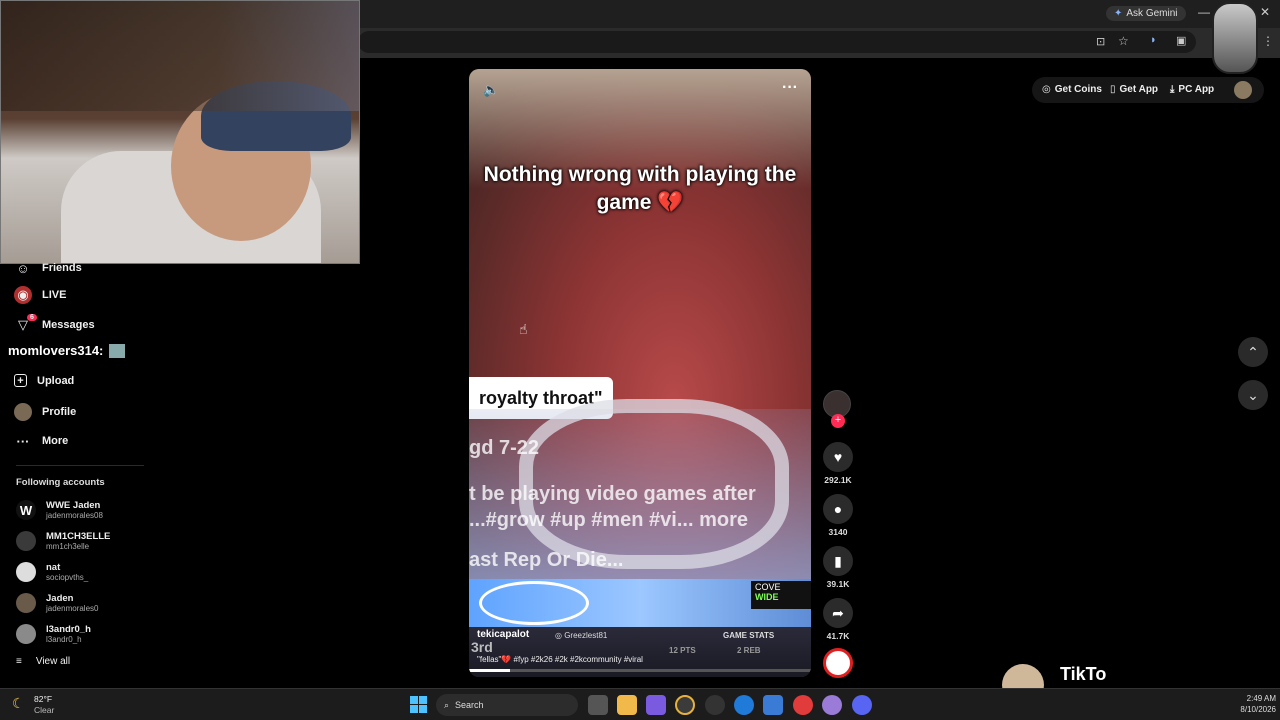  What do you see at coordinates (59, 510) in the screenshot?
I see `following-account: W WWE Jaden jadenmorales08` at bounding box center [59, 510].